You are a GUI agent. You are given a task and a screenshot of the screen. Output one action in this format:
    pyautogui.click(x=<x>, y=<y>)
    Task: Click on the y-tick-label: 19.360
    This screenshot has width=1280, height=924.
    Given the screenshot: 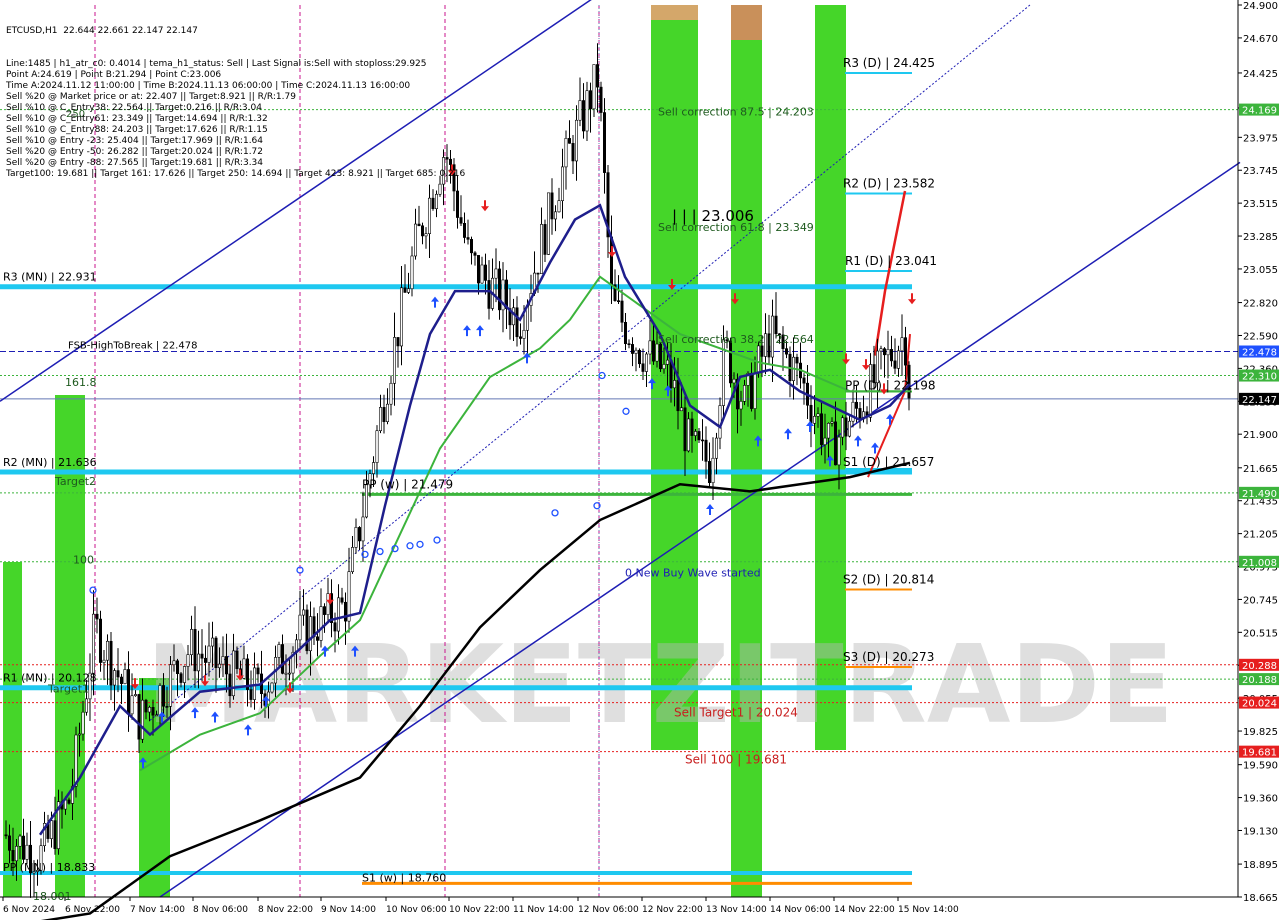 What is the action you would take?
    pyautogui.click(x=1260, y=799)
    